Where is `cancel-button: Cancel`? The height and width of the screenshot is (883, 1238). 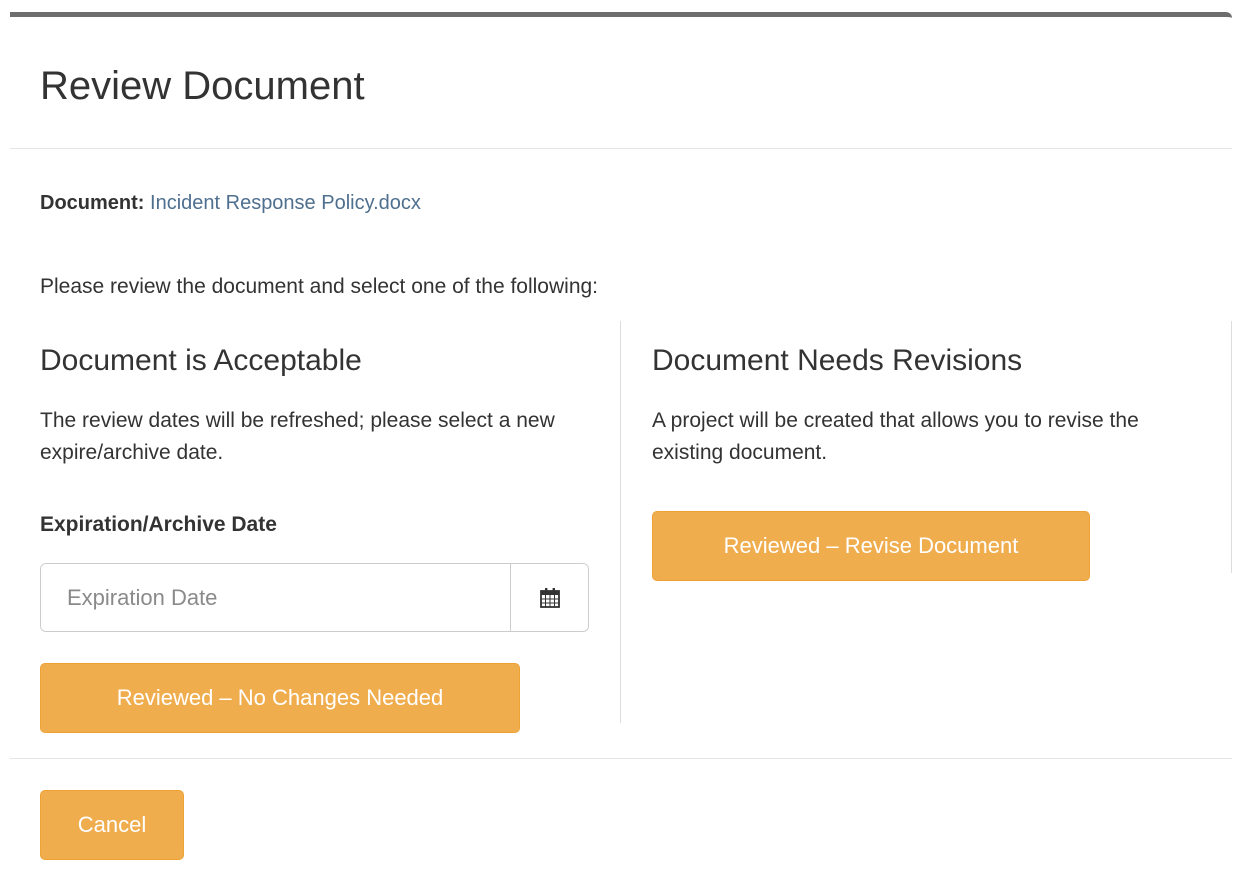
cancel-button: Cancel is located at coordinates (112, 825).